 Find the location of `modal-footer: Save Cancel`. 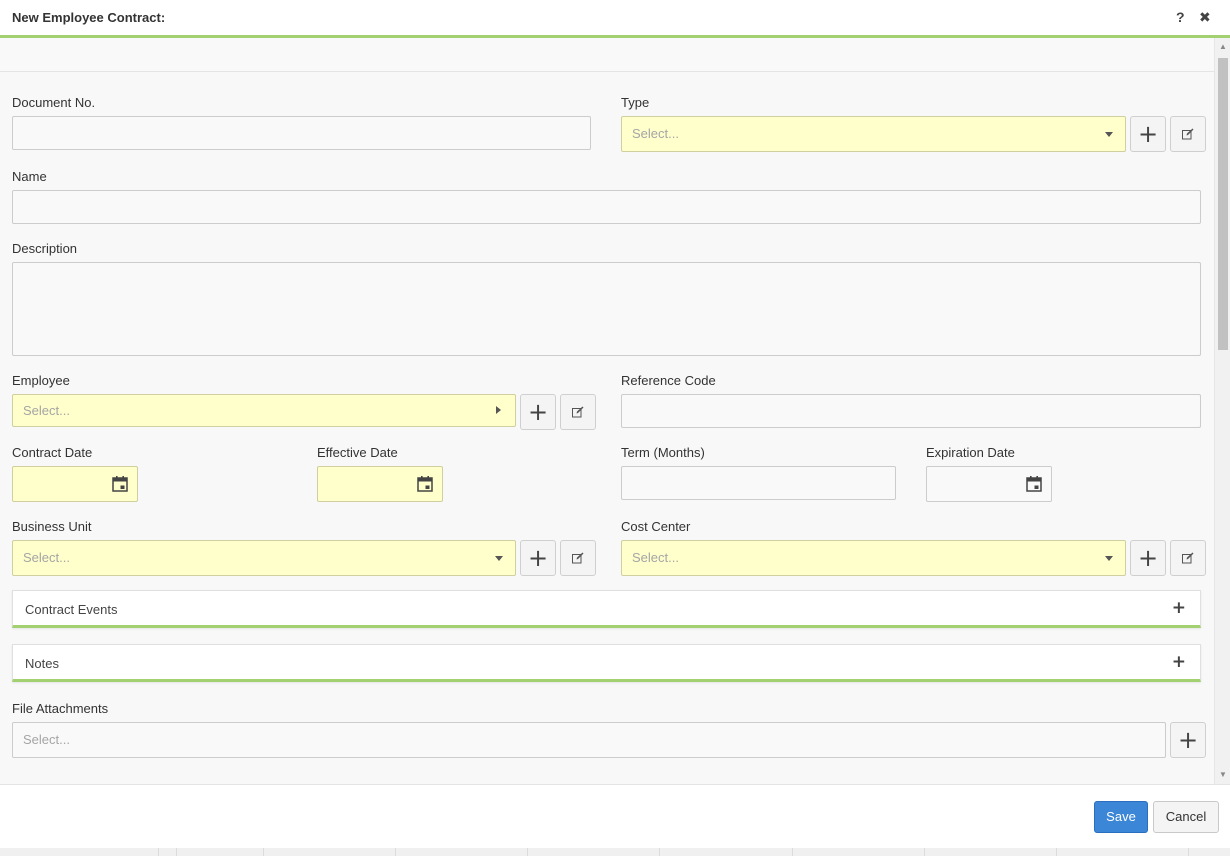

modal-footer: Save Cancel is located at coordinates (615, 816).